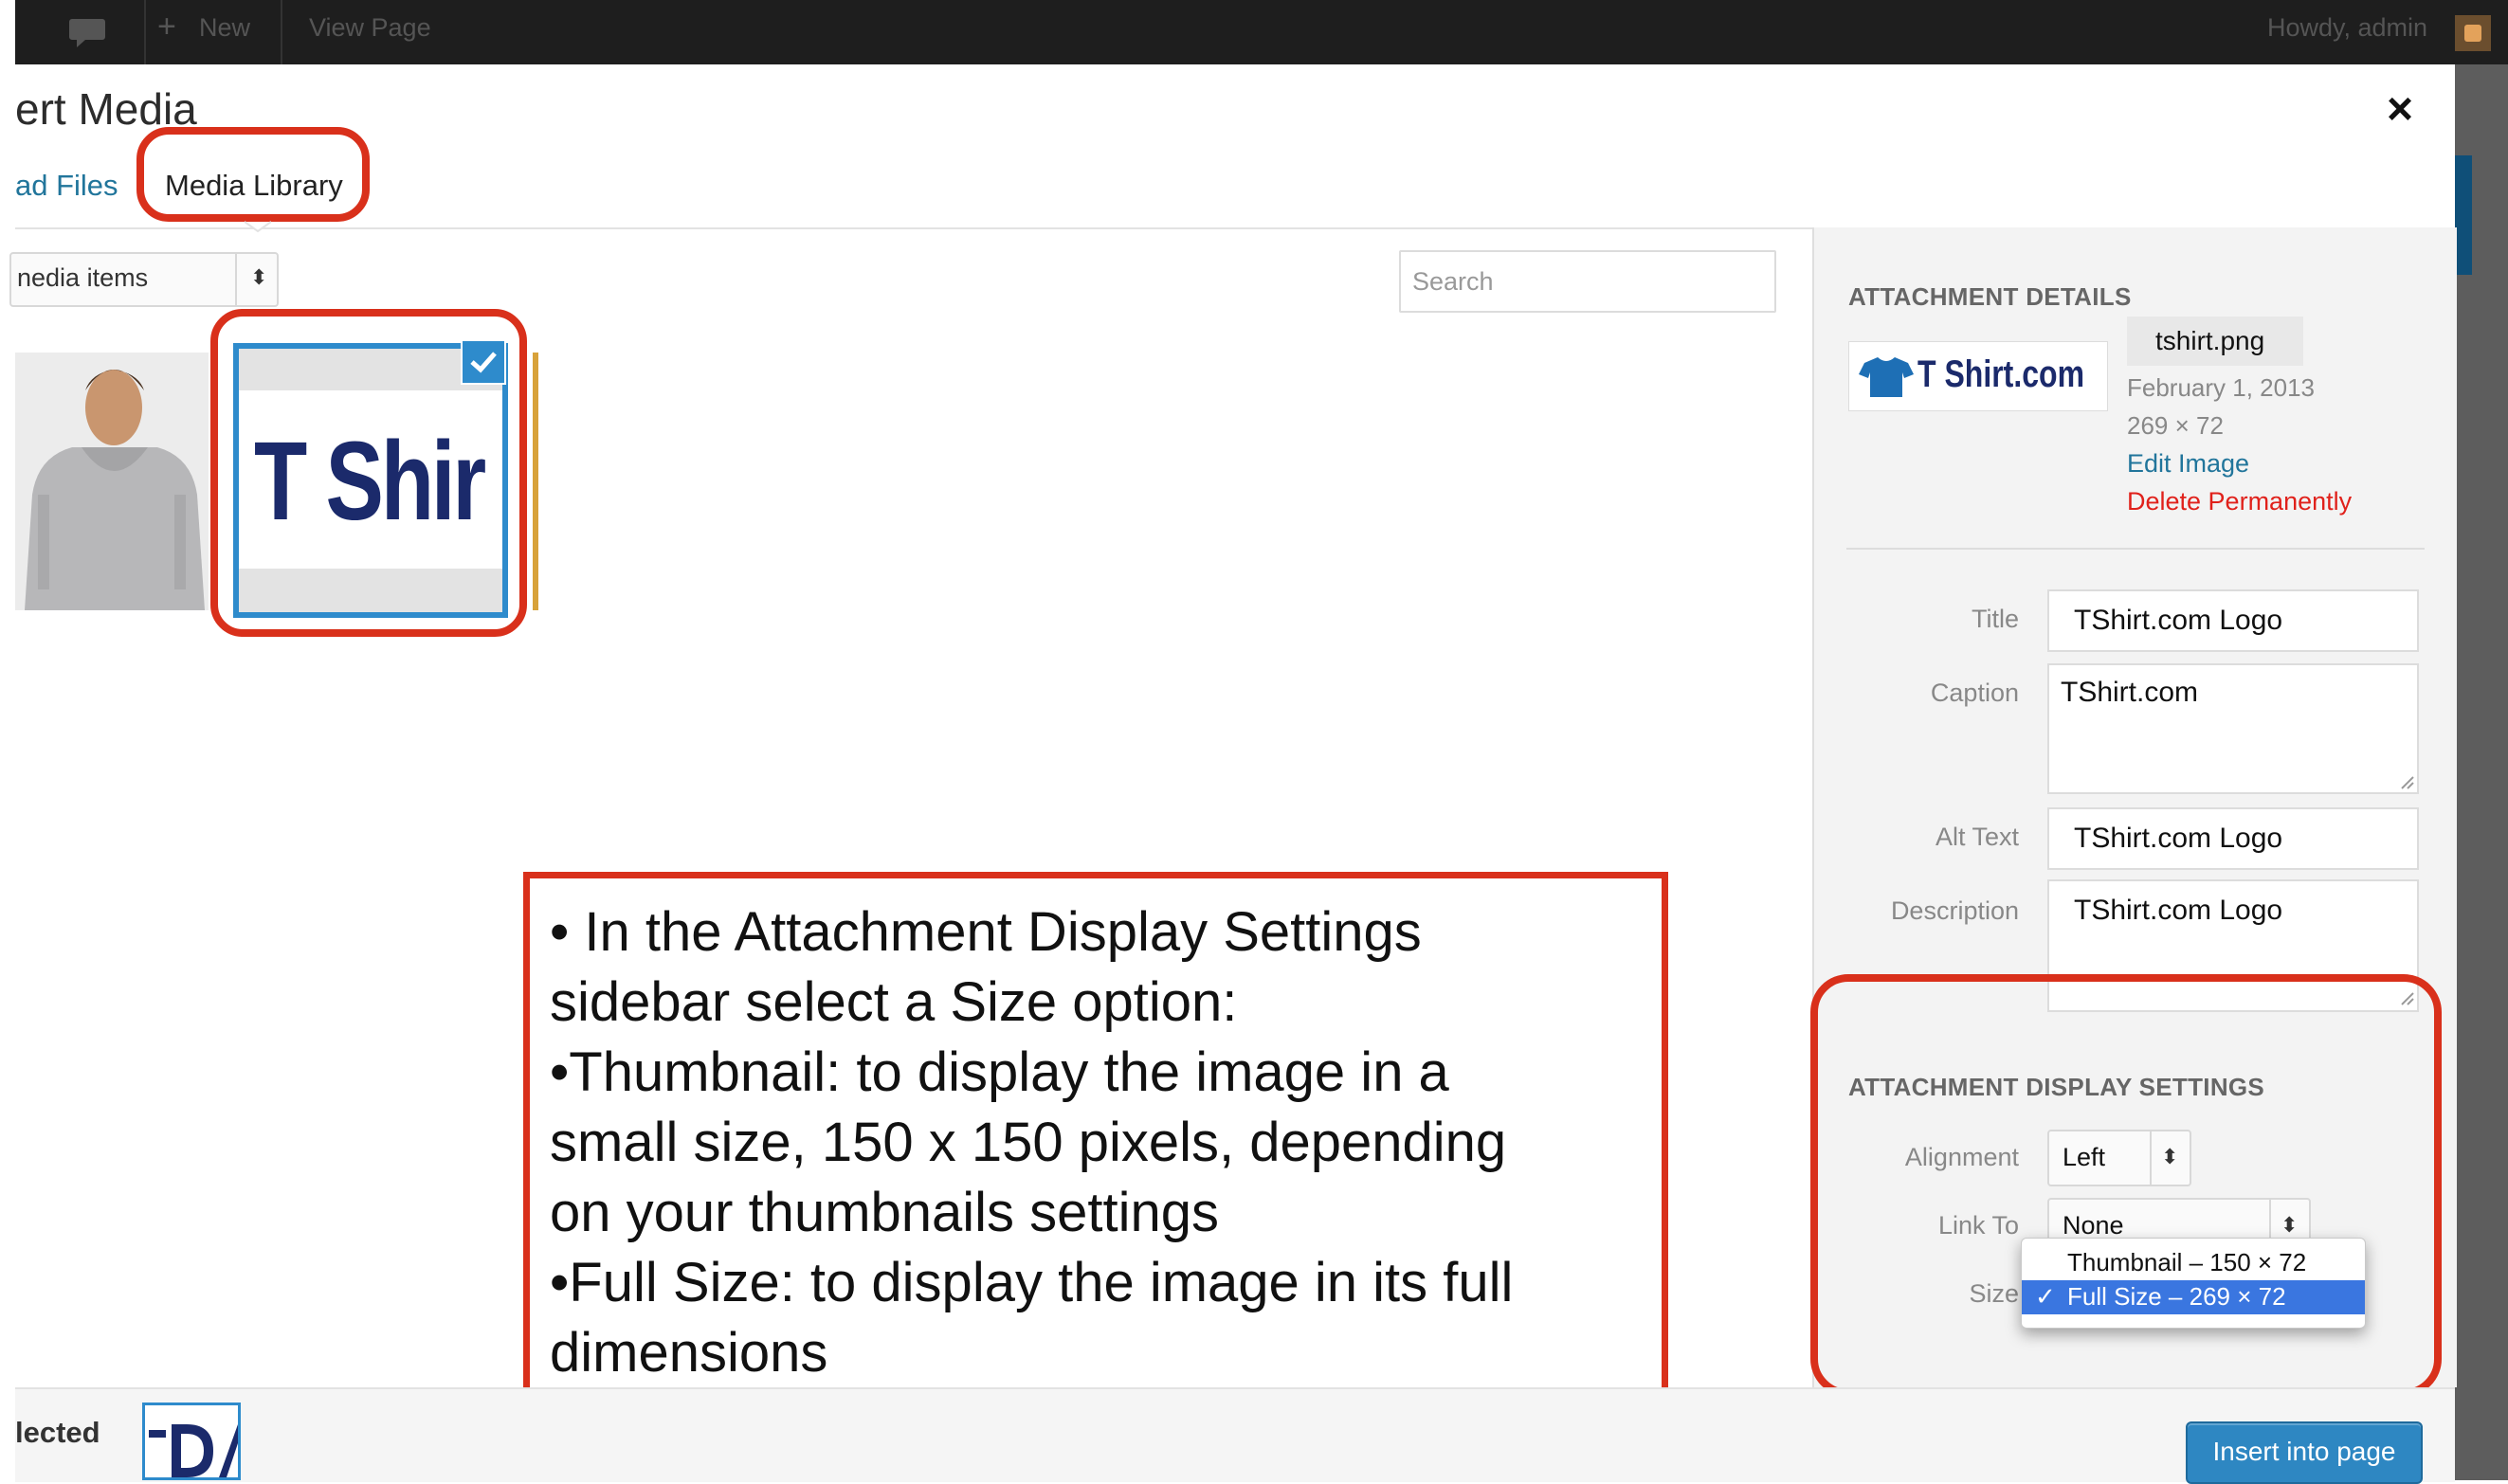  I want to click on comment-icon, so click(87, 32).